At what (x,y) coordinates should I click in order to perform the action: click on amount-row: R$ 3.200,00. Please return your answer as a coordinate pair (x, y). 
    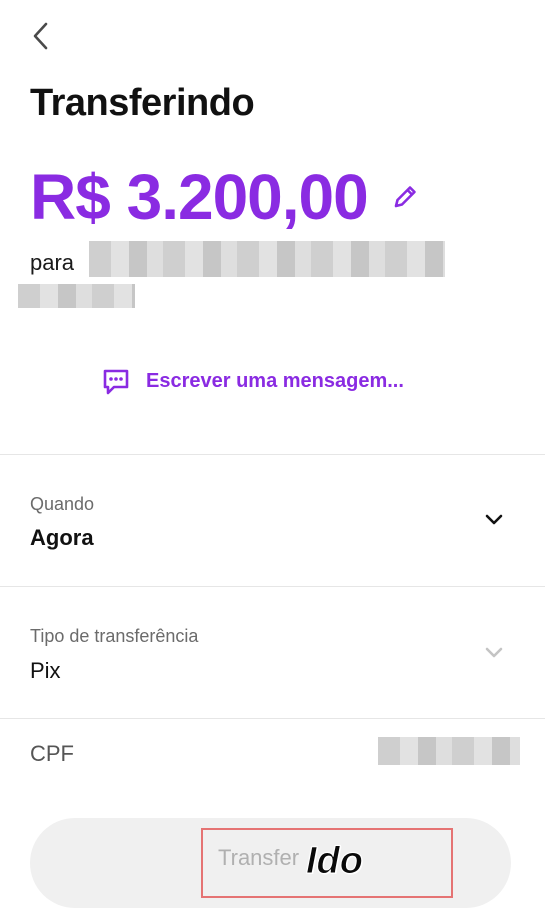
    Looking at the image, I should click on (226, 197).